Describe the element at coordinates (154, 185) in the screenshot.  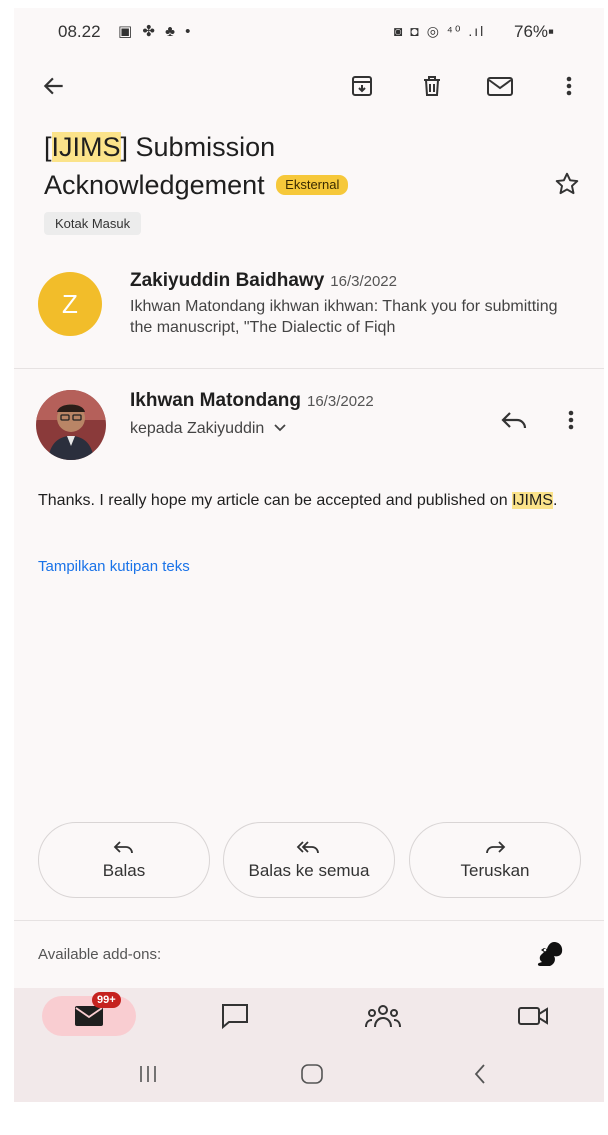
I see `subject-line2: Acknowledgement` at that location.